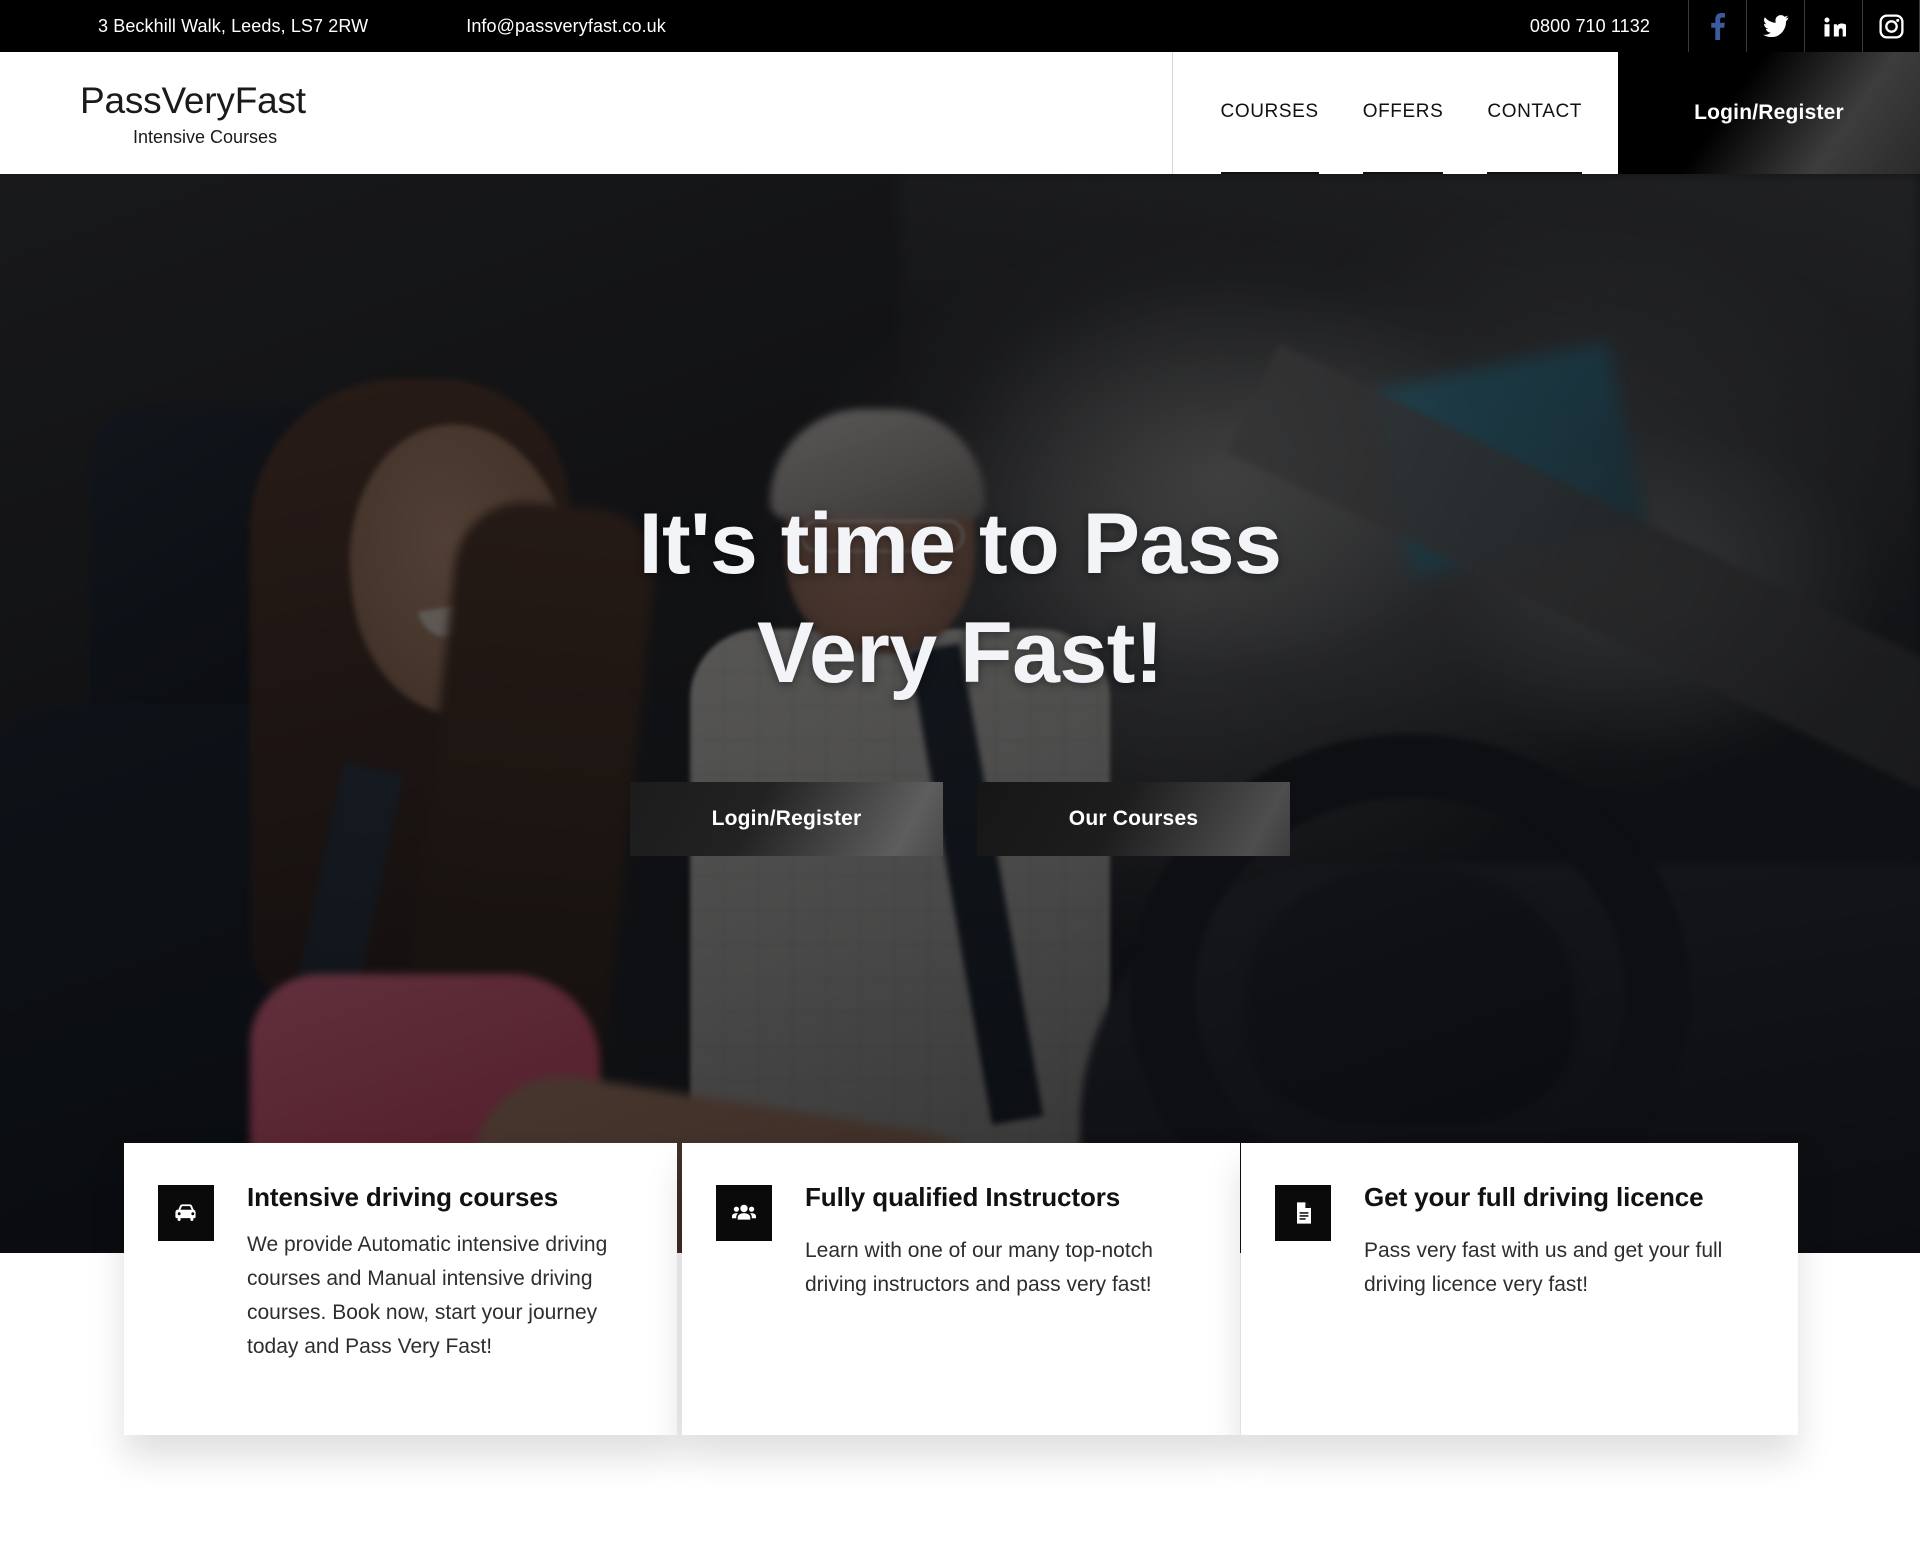  Describe the element at coordinates (1769, 113) in the screenshot. I see `header-login-register-button: Login/Register` at that location.